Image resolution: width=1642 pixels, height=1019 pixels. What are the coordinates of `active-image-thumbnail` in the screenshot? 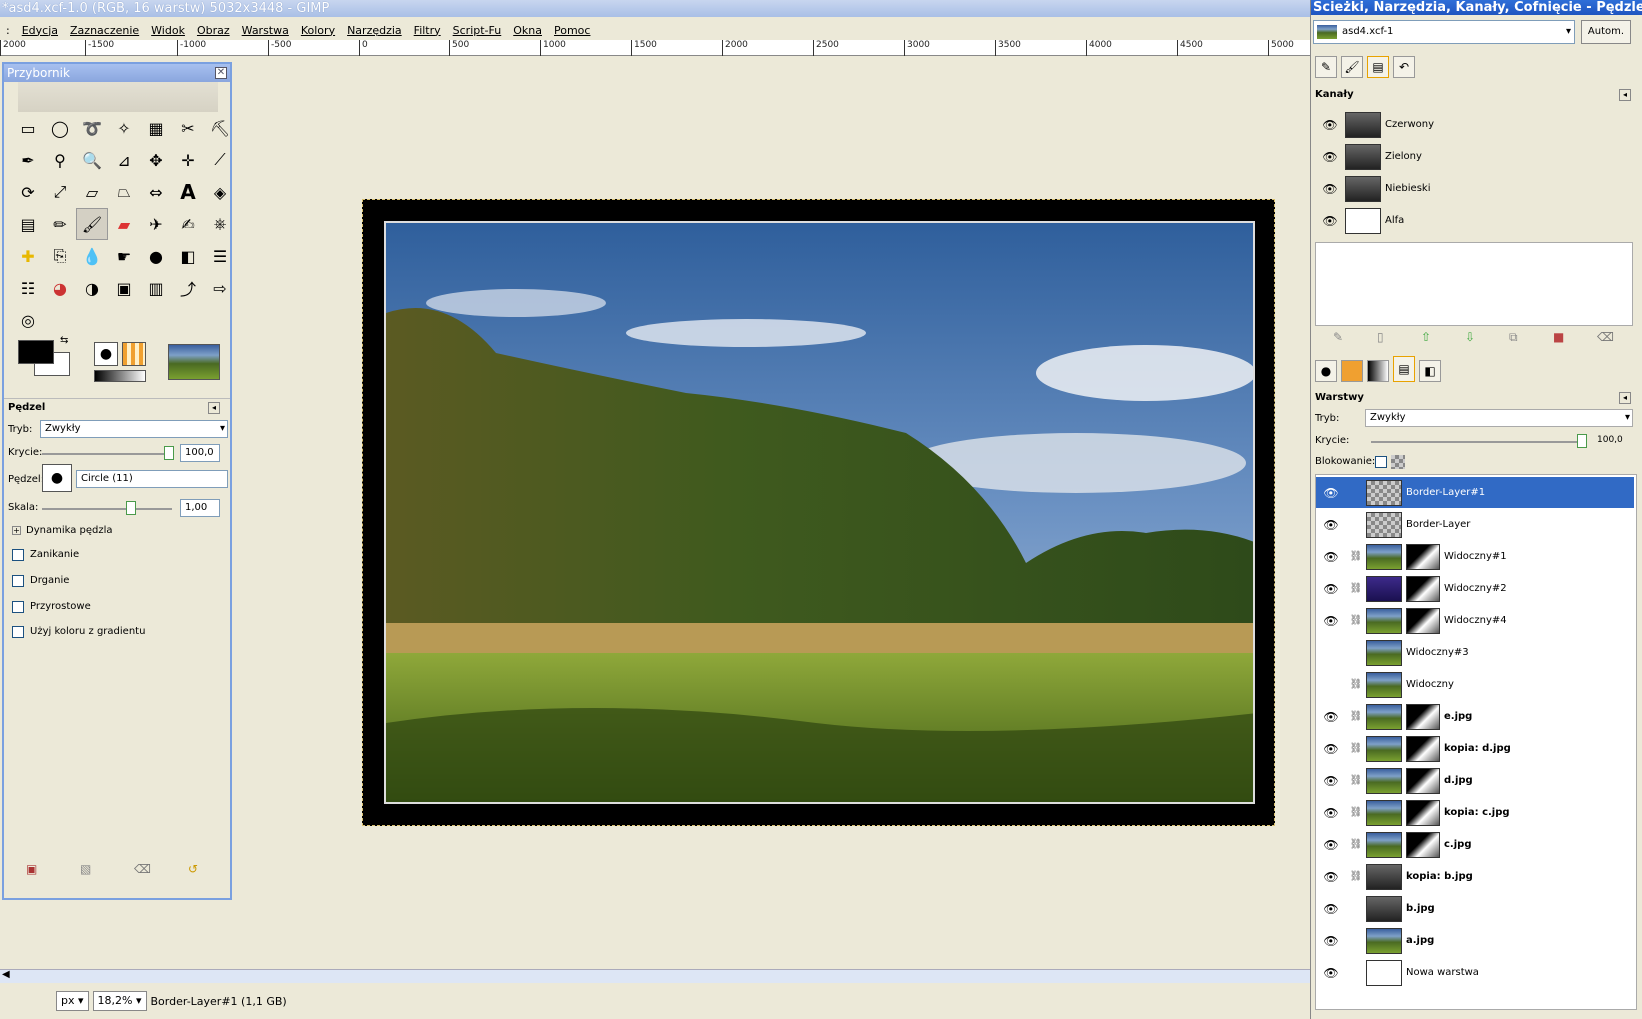 It's located at (194, 362).